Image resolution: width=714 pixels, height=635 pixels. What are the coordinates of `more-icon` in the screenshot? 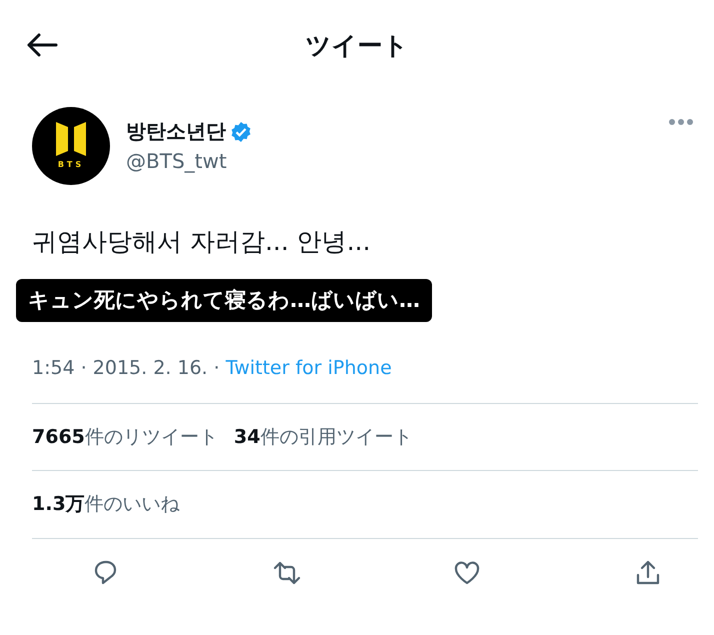 It's located at (681, 122).